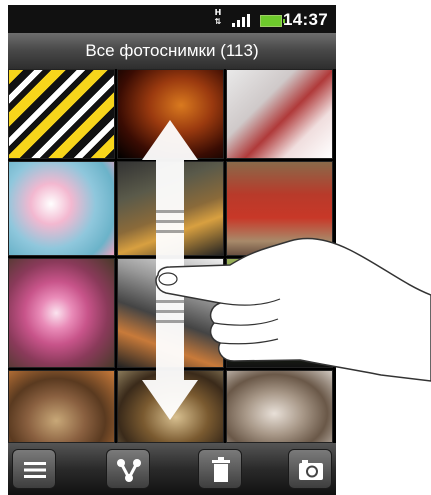  Describe the element at coordinates (218, 12) in the screenshot. I see `network-type-label: H` at that location.